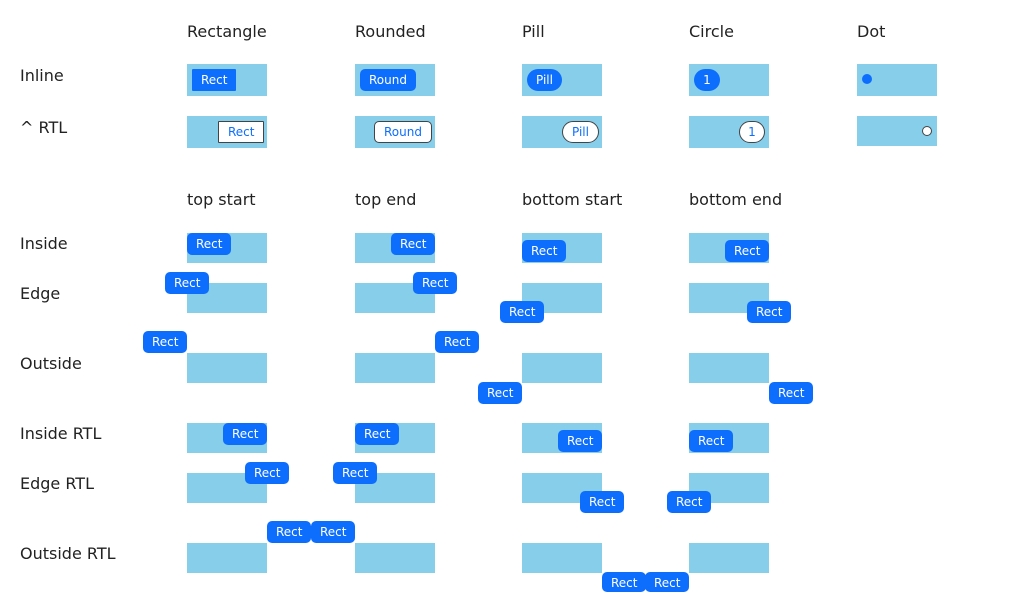  What do you see at coordinates (377, 434) in the screenshot?
I see `badge-inside-rtl-top-end: Rect` at bounding box center [377, 434].